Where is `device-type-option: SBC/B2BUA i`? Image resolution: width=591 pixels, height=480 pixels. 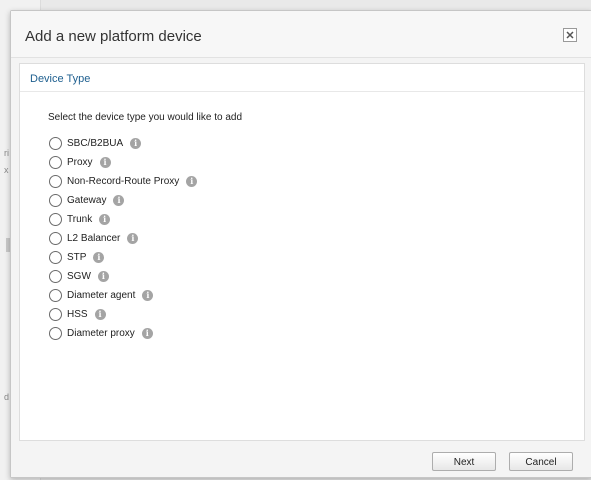 device-type-option: SBC/B2BUA i is located at coordinates (123, 143).